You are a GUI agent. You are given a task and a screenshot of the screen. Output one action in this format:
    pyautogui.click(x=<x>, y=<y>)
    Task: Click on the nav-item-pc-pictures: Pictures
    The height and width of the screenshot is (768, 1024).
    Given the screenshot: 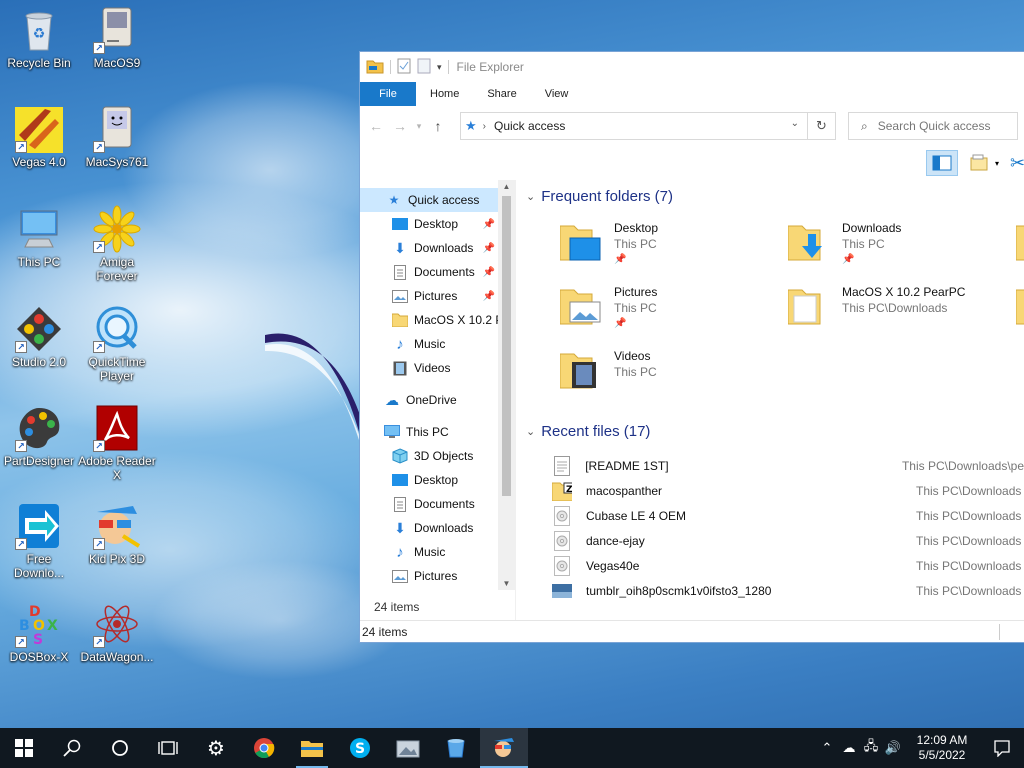 What is the action you would take?
    pyautogui.click(x=437, y=576)
    